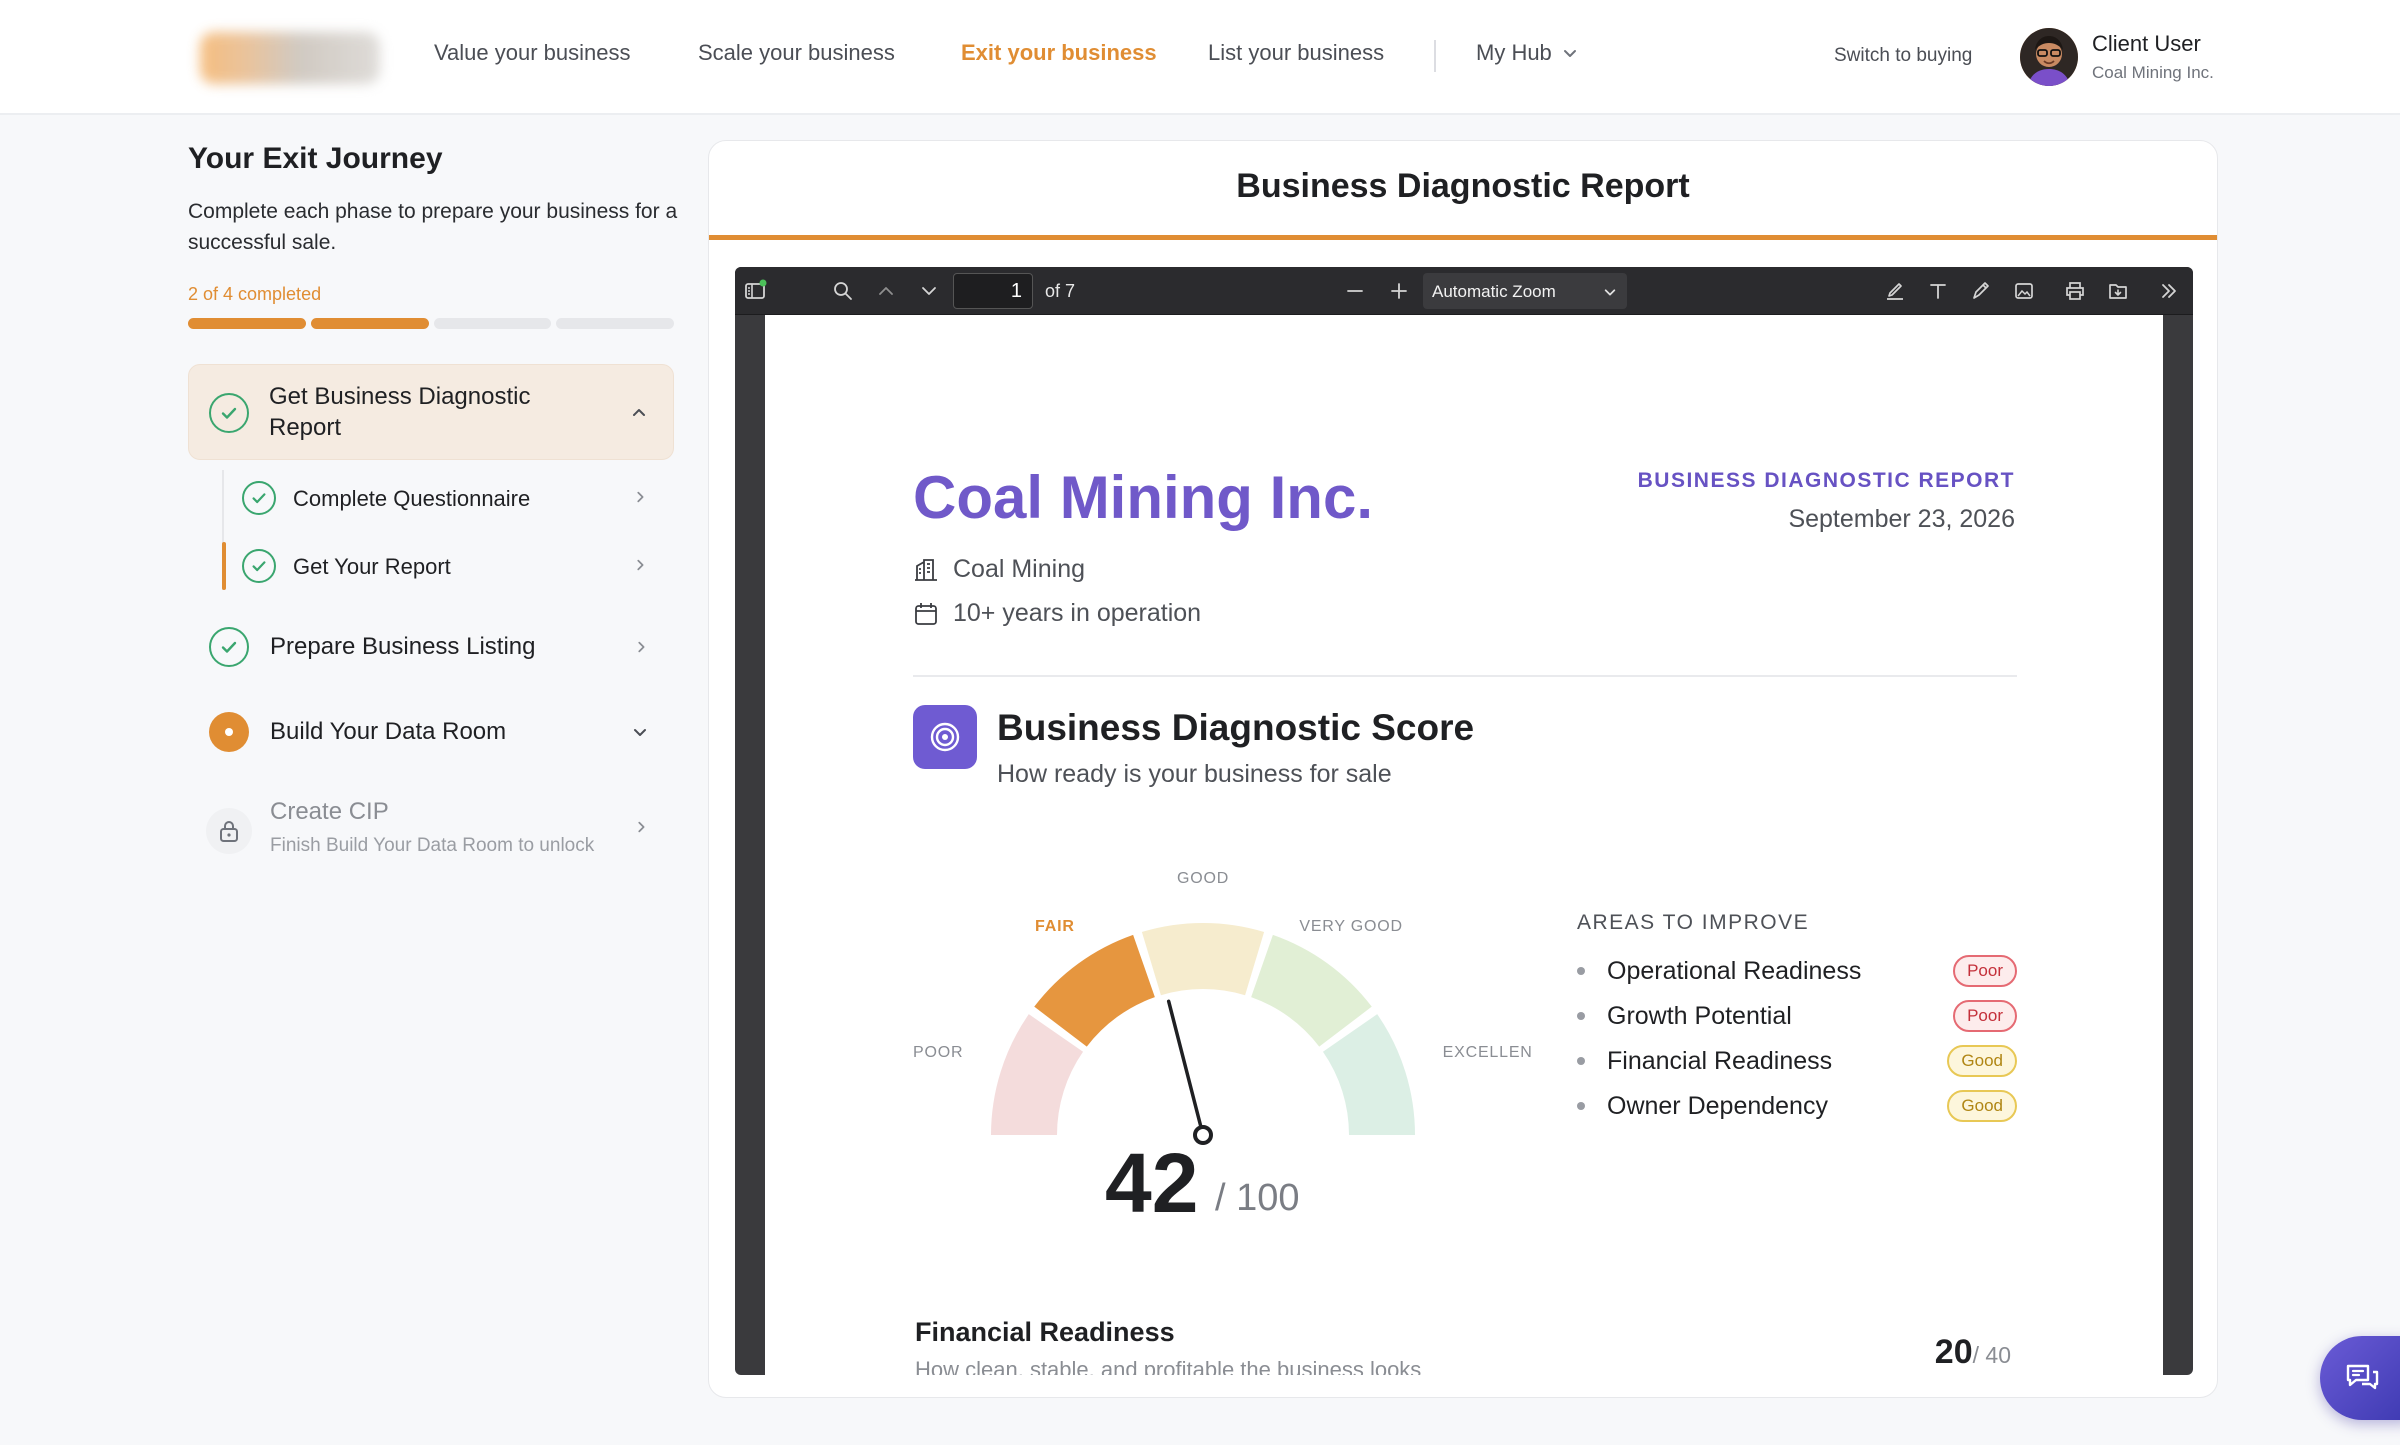 The height and width of the screenshot is (1445, 2400). Describe the element at coordinates (1055, 926) in the screenshot. I see `gauge-label: FAIR` at that location.